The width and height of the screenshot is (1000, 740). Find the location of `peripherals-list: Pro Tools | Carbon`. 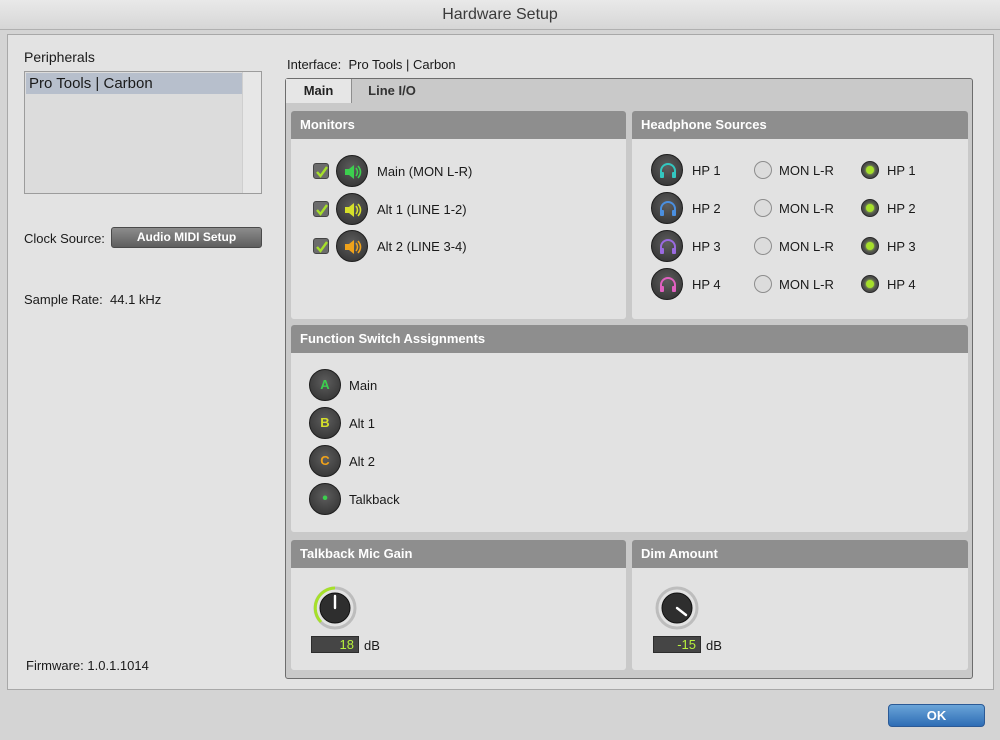

peripherals-list: Pro Tools | Carbon is located at coordinates (143, 132).